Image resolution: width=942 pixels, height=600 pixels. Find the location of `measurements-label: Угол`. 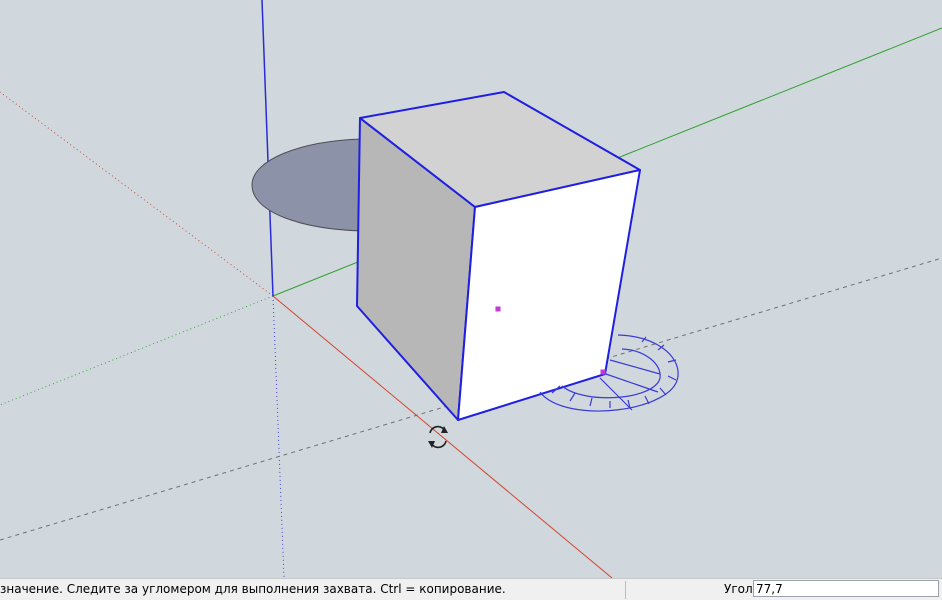

measurements-label: Угол is located at coordinates (738, 589).